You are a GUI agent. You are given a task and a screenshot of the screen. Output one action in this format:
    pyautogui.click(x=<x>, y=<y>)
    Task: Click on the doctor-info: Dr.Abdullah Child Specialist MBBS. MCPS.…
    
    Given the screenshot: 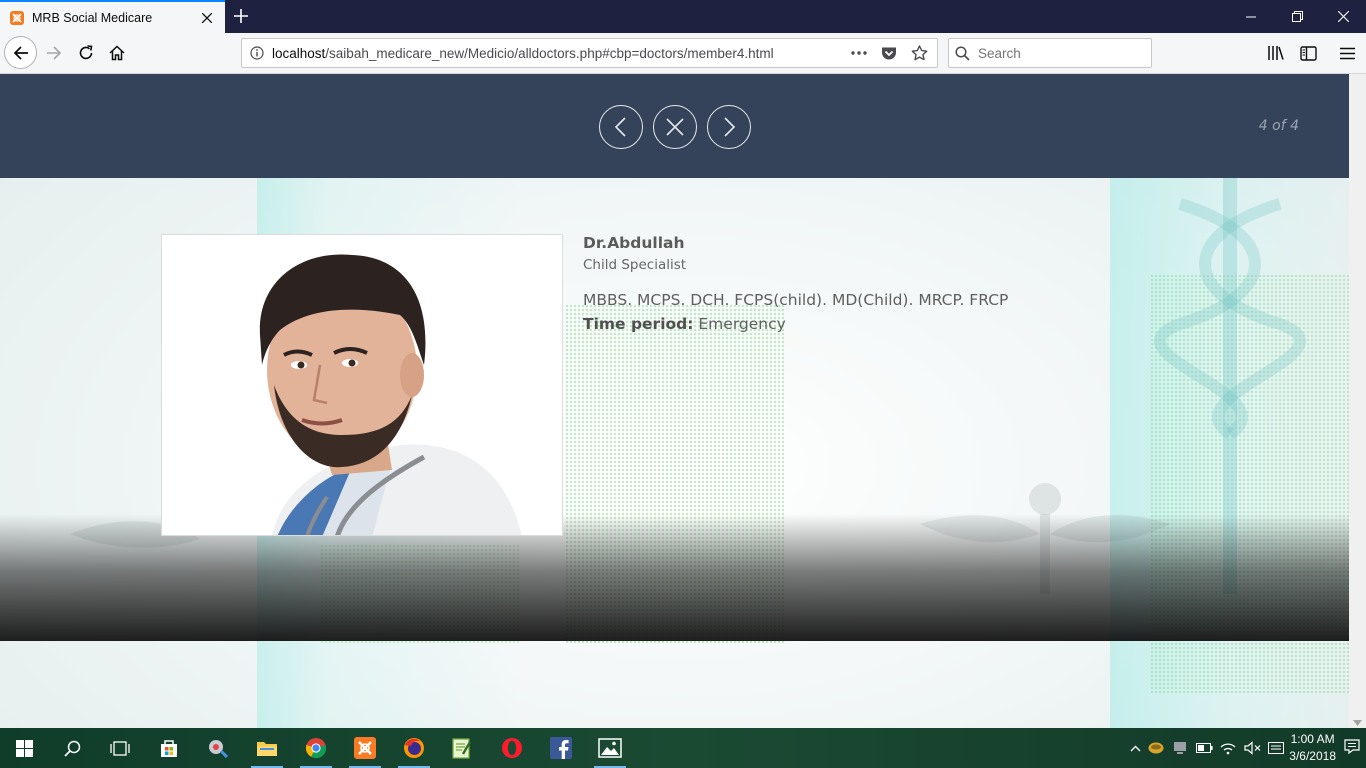 What is the action you would take?
    pyautogui.click(x=795, y=283)
    